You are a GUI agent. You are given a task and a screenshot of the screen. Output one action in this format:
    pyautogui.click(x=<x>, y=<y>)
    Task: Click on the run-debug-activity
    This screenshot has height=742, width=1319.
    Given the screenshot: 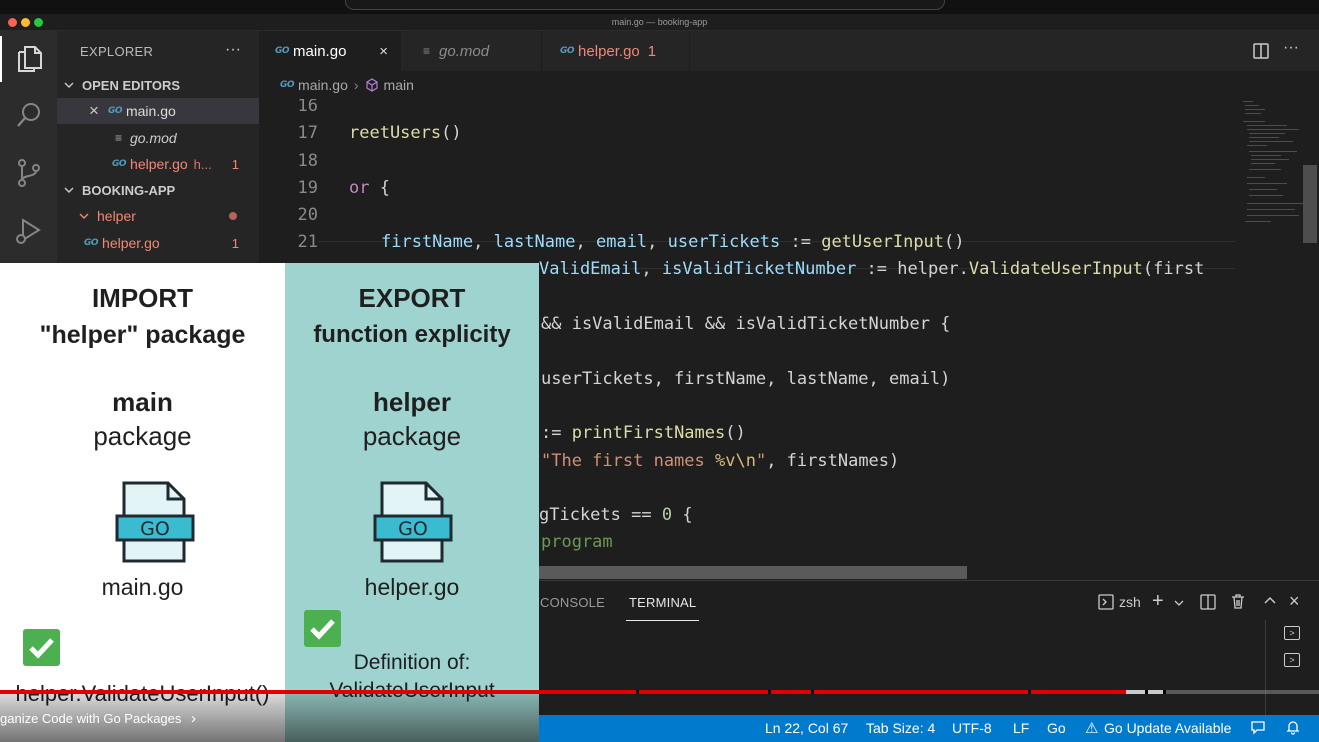 What is the action you would take?
    pyautogui.click(x=28, y=231)
    